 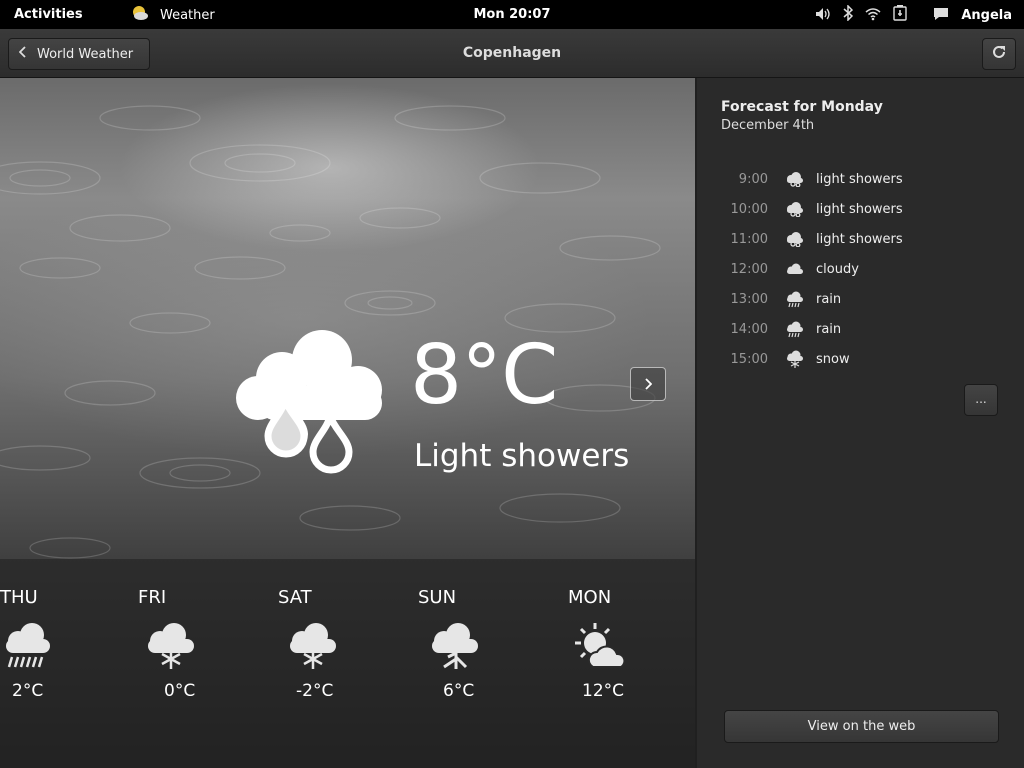 I want to click on hour-description: snow, so click(x=833, y=359).